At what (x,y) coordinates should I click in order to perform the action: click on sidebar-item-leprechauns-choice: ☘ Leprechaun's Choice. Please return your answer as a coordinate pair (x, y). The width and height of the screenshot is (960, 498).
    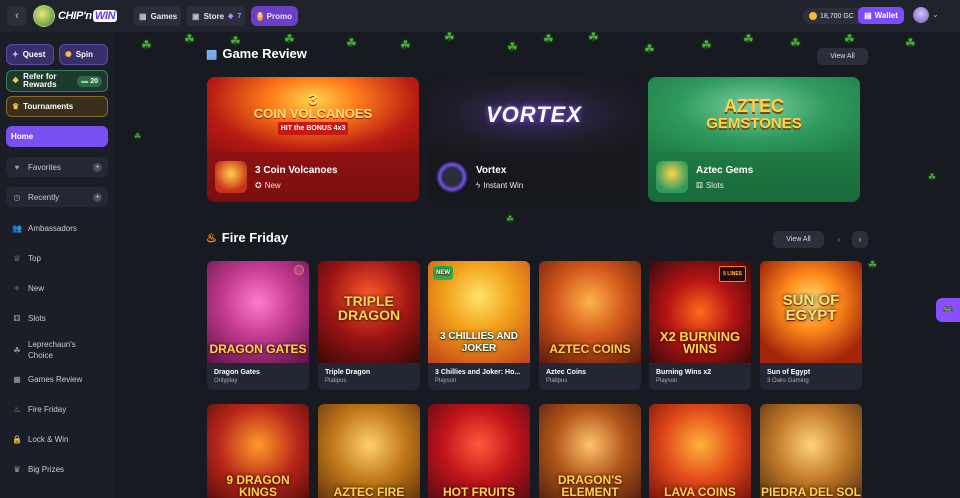
    Looking at the image, I should click on (57, 350).